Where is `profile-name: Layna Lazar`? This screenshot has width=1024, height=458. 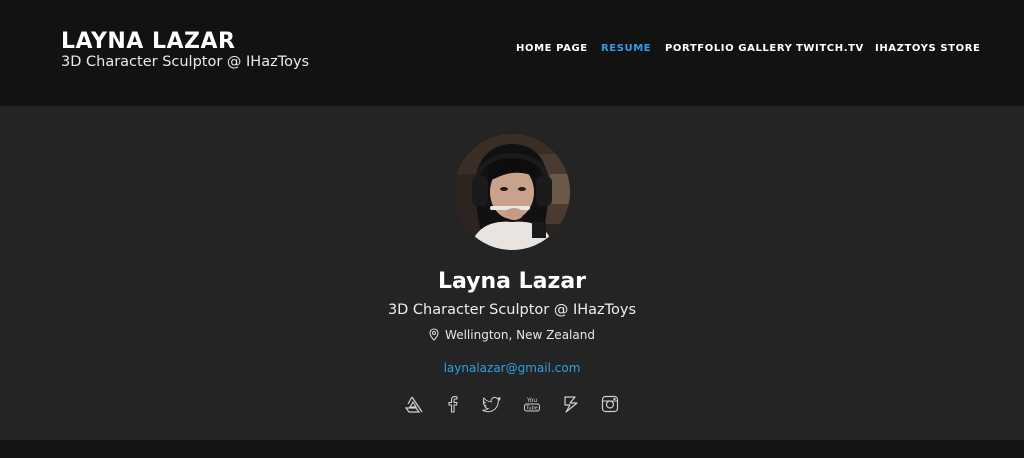 profile-name: Layna Lazar is located at coordinates (512, 281).